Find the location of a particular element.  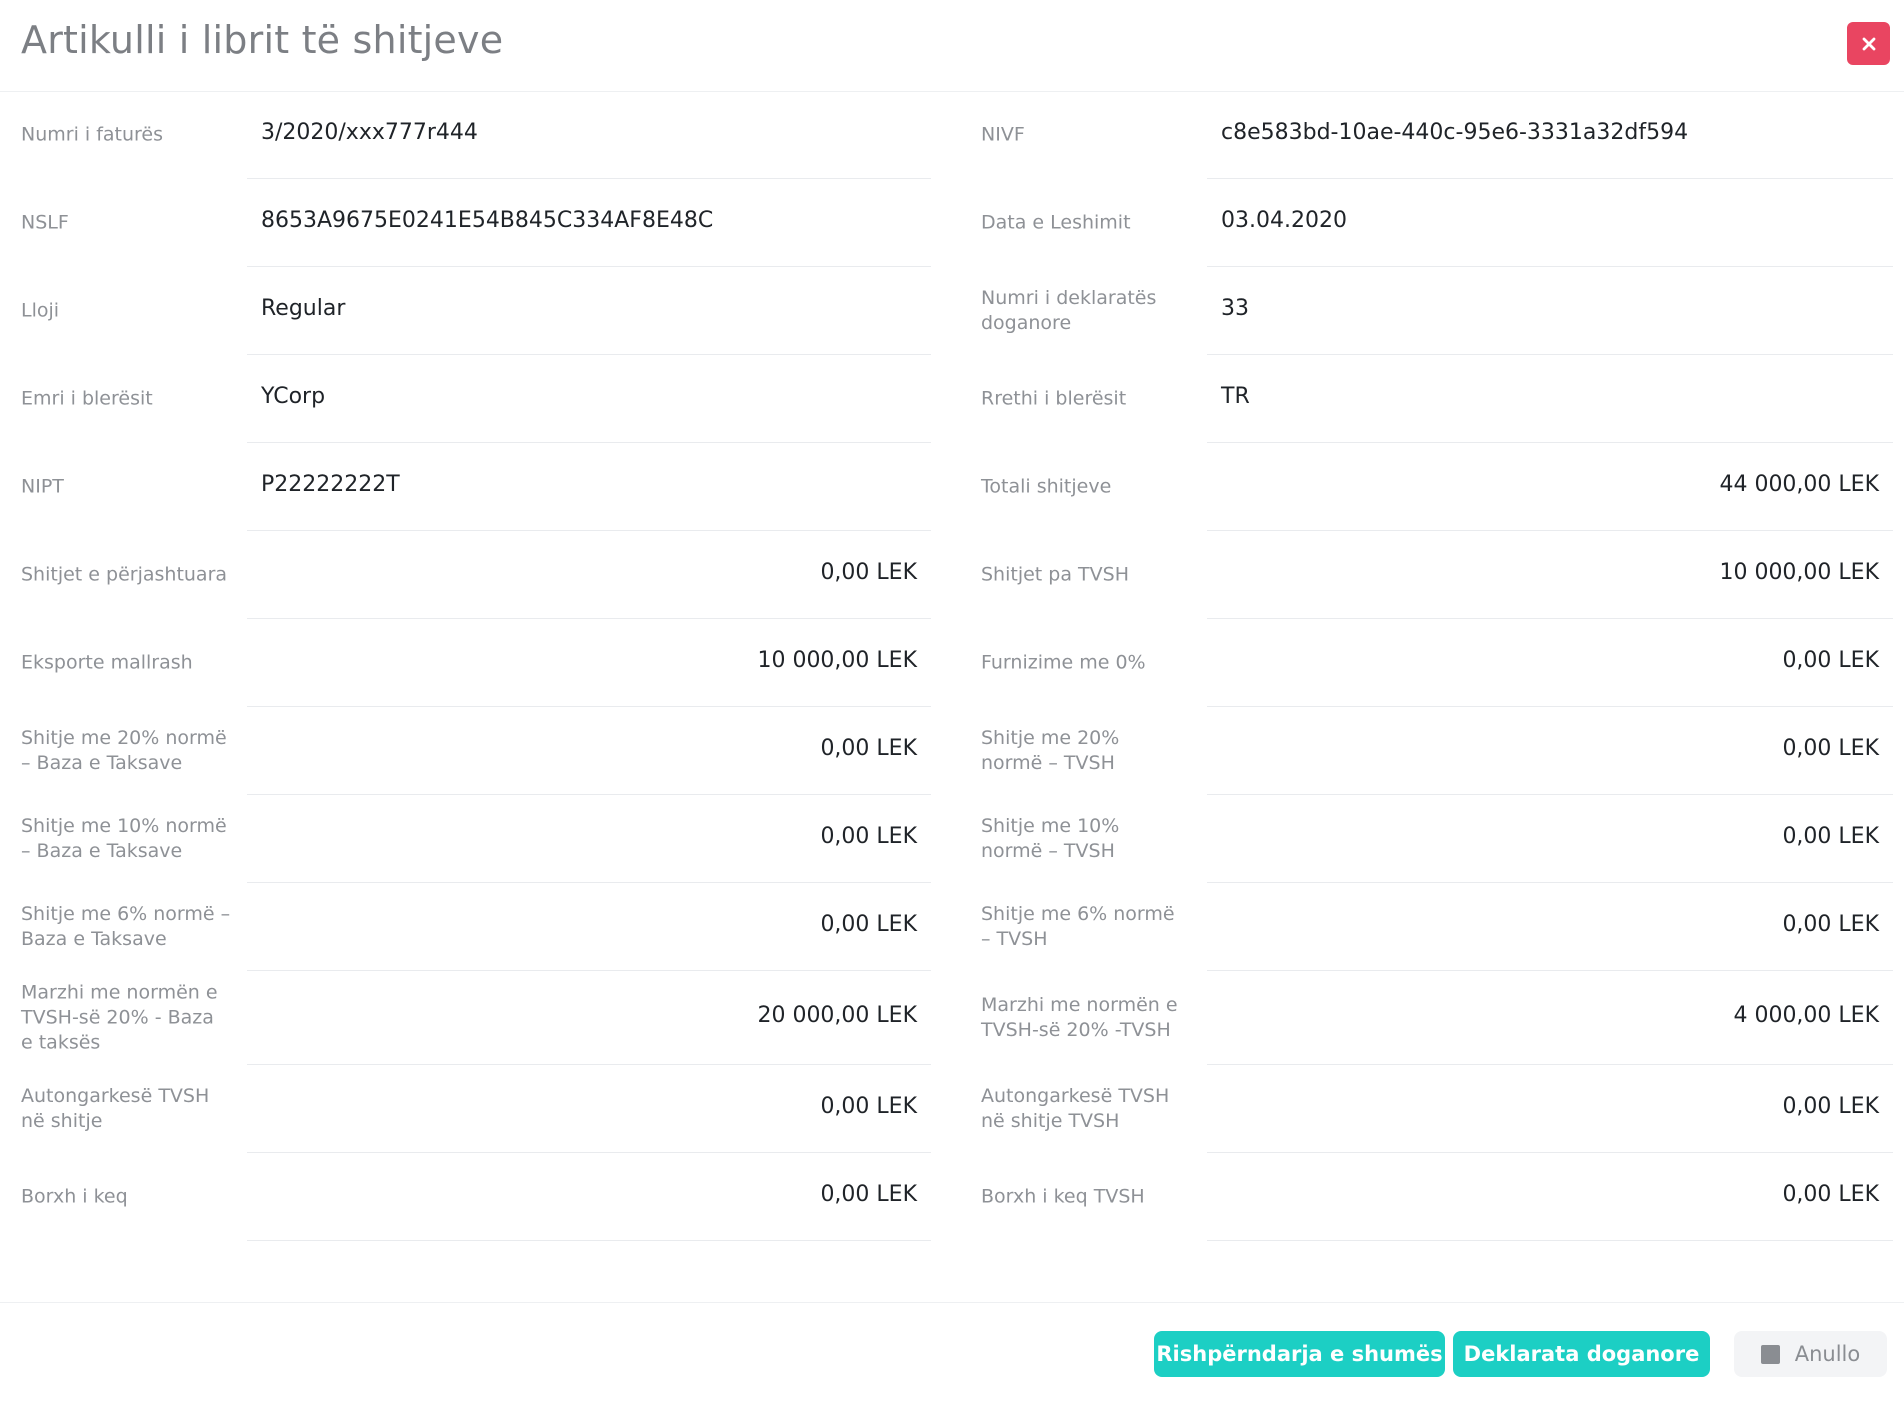

field-value: 44 000,00 LEK is located at coordinates (1799, 484).